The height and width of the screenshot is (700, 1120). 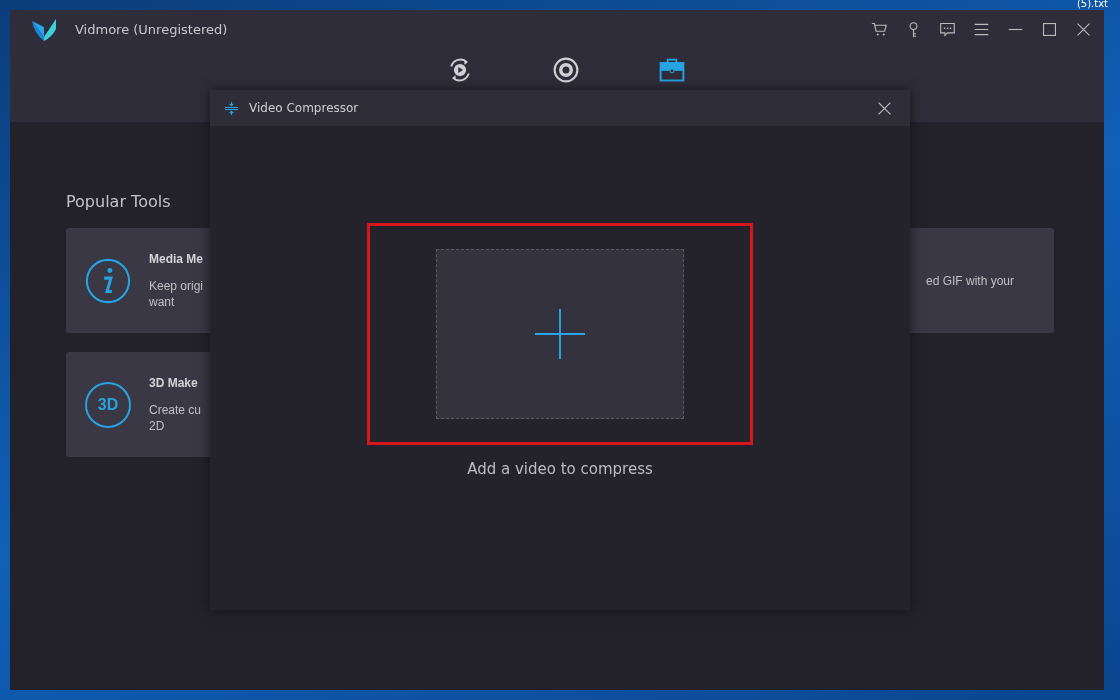 I want to click on chat-icon, so click(x=947, y=29).